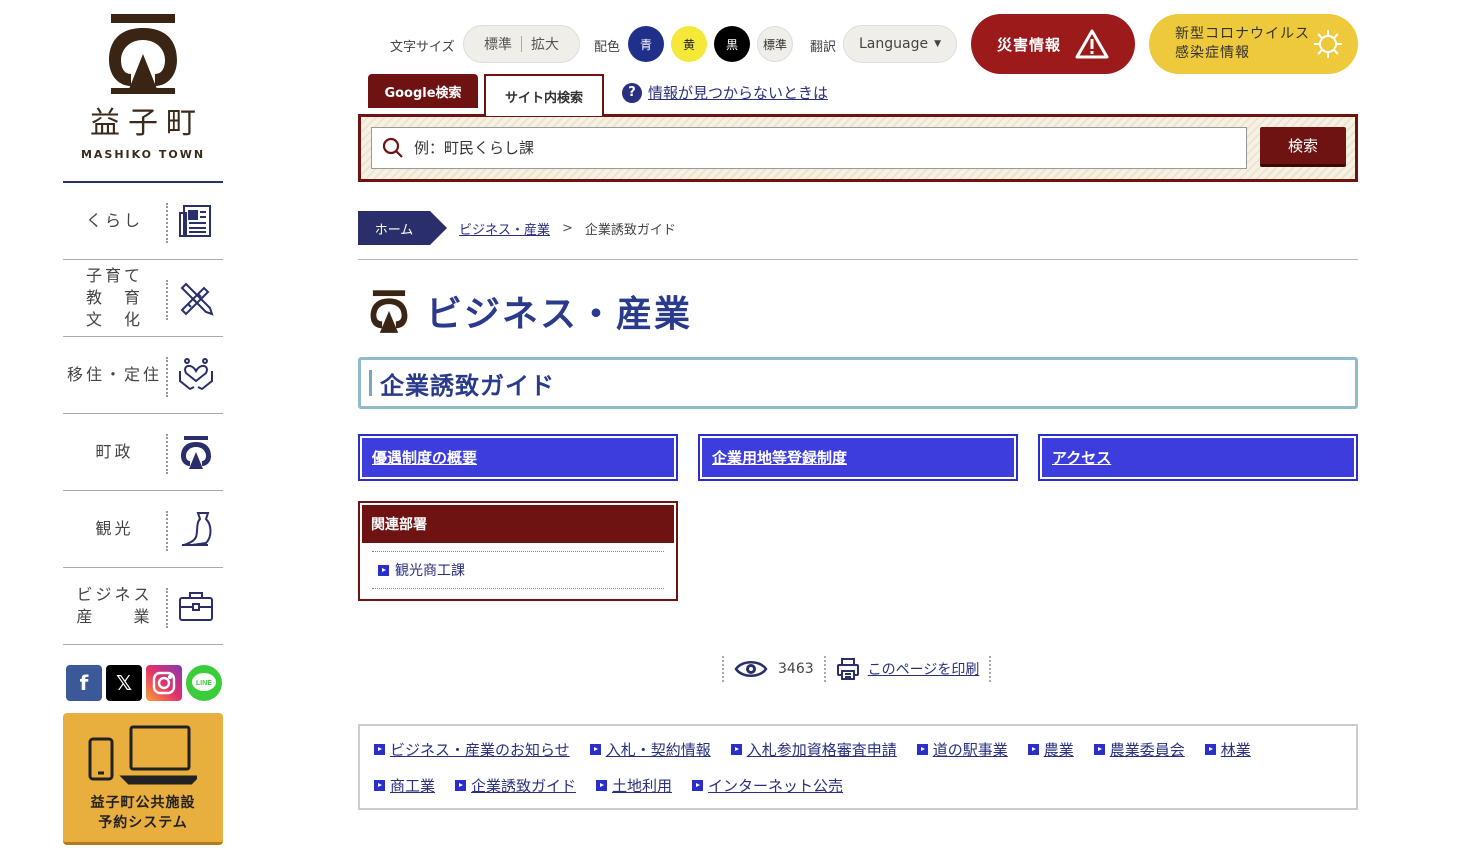  I want to click on briefcase-icon, so click(196, 606).